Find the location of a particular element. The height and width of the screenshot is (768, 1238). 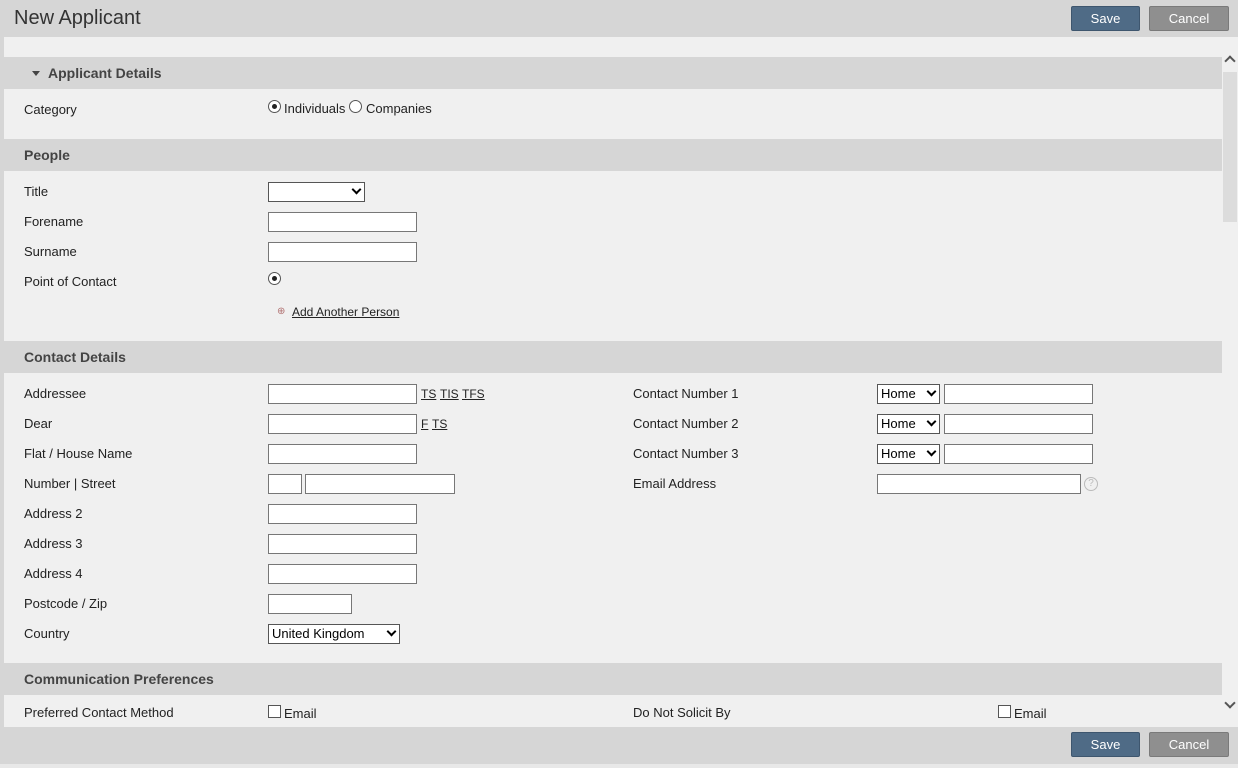

postcode-input is located at coordinates (310, 604).